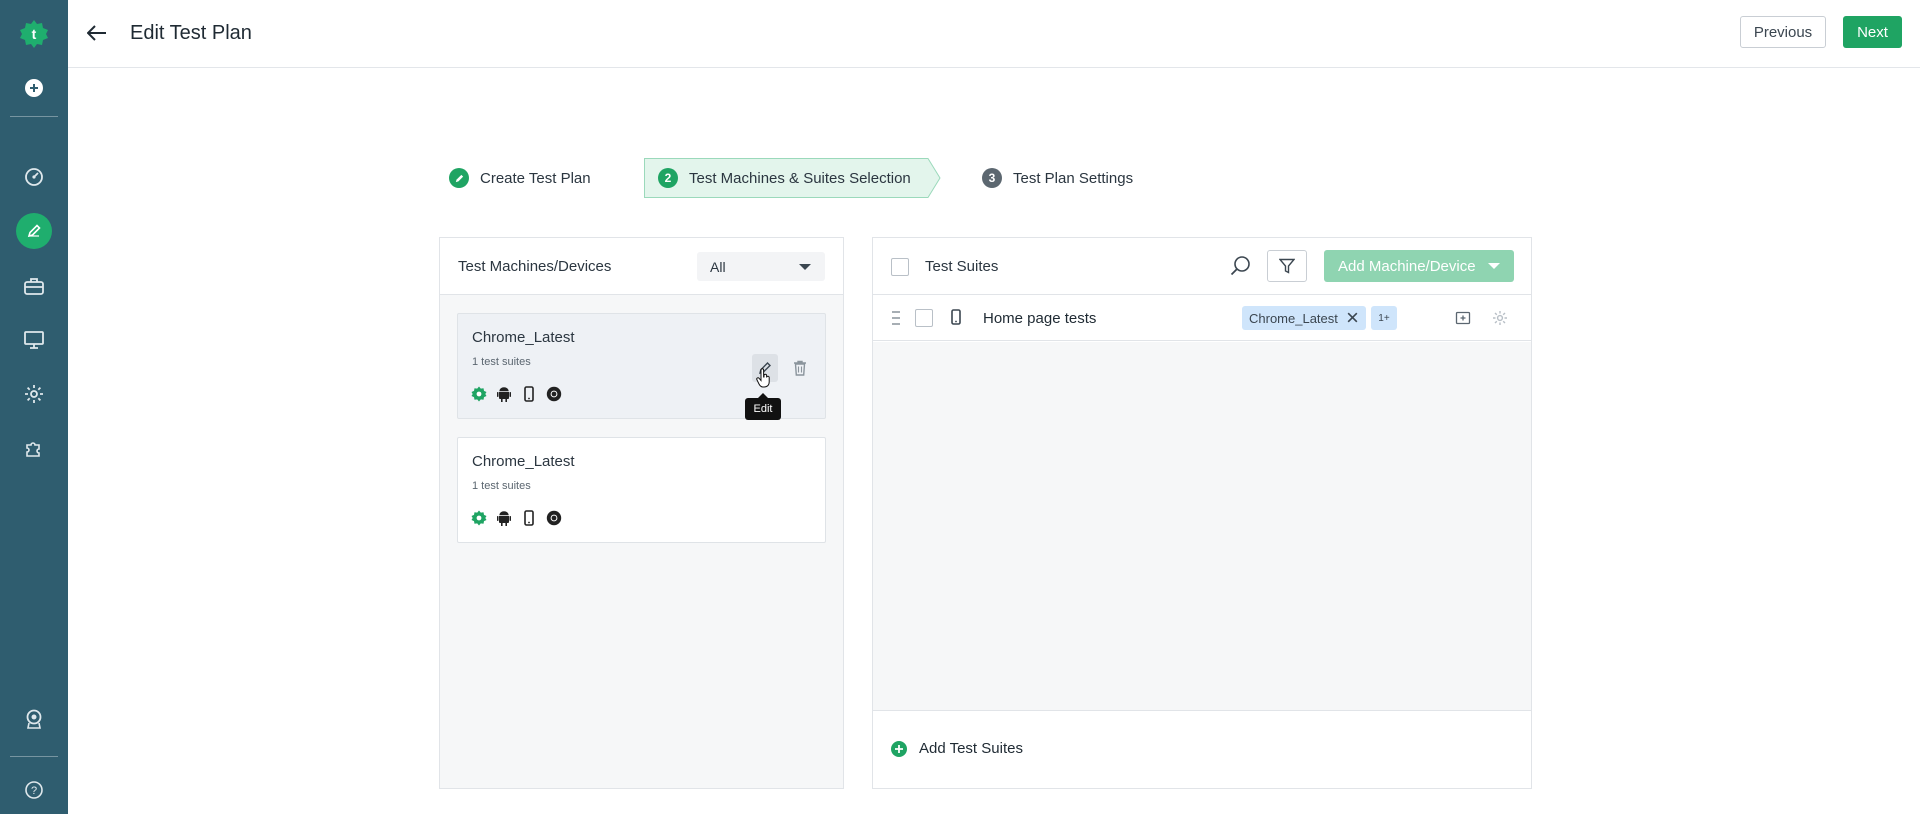 This screenshot has width=1920, height=814. What do you see at coordinates (900, 267) in the screenshot?
I see `select-all-checkbox` at bounding box center [900, 267].